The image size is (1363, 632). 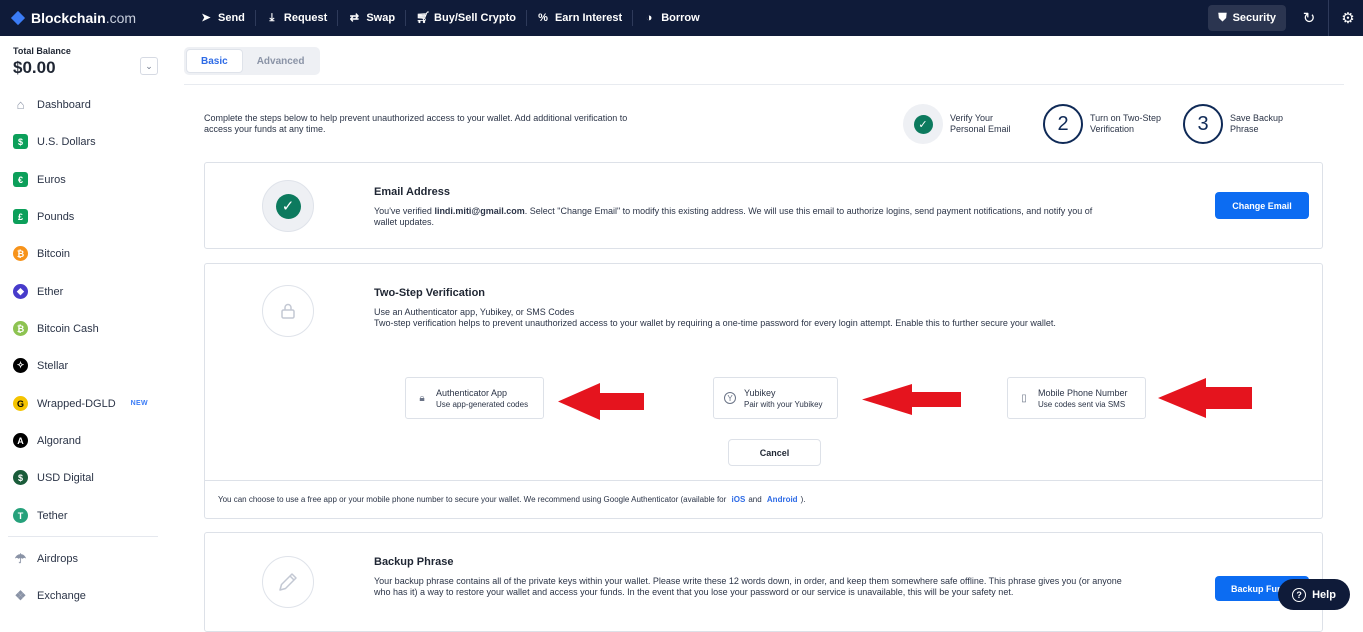 What do you see at coordinates (56, 216) in the screenshot?
I see `sidebar-item-label: Pounds` at bounding box center [56, 216].